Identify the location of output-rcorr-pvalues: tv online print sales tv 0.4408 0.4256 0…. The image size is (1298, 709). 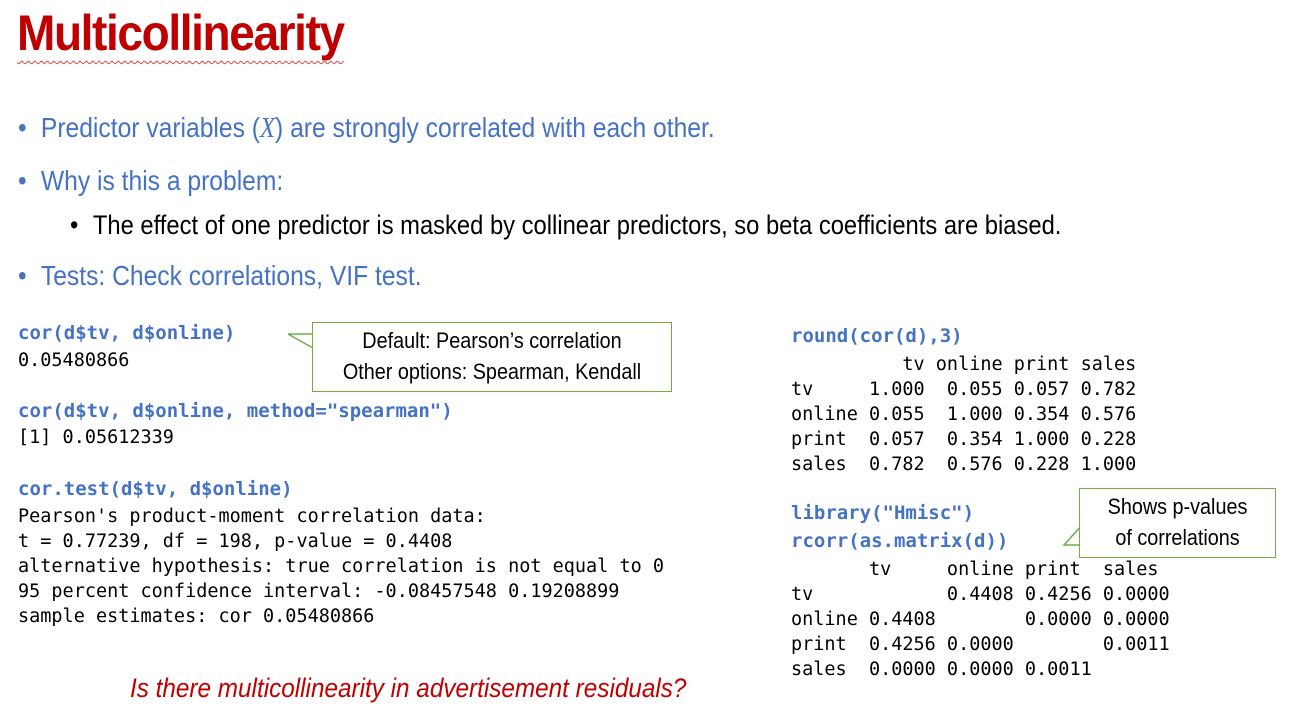
(980, 619).